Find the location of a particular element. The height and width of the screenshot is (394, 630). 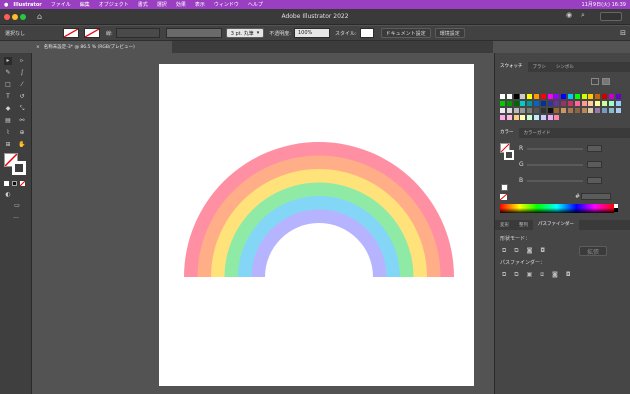

rectangle-tool-icon: □ is located at coordinates (8, 85).